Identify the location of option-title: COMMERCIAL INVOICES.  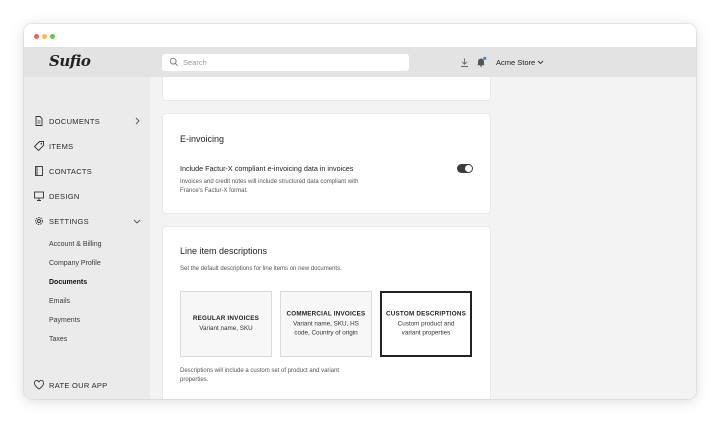
(326, 314).